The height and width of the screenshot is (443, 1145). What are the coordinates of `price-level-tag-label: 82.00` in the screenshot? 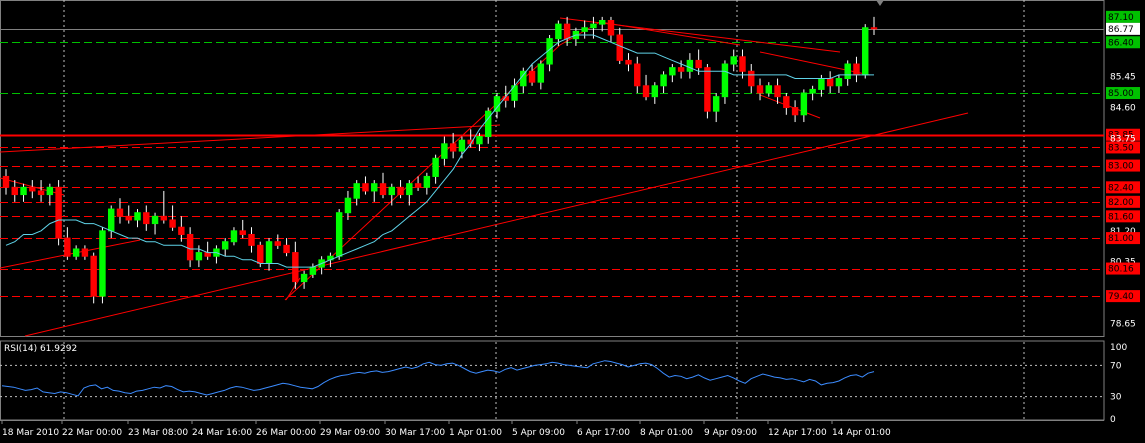 It's located at (1121, 203).